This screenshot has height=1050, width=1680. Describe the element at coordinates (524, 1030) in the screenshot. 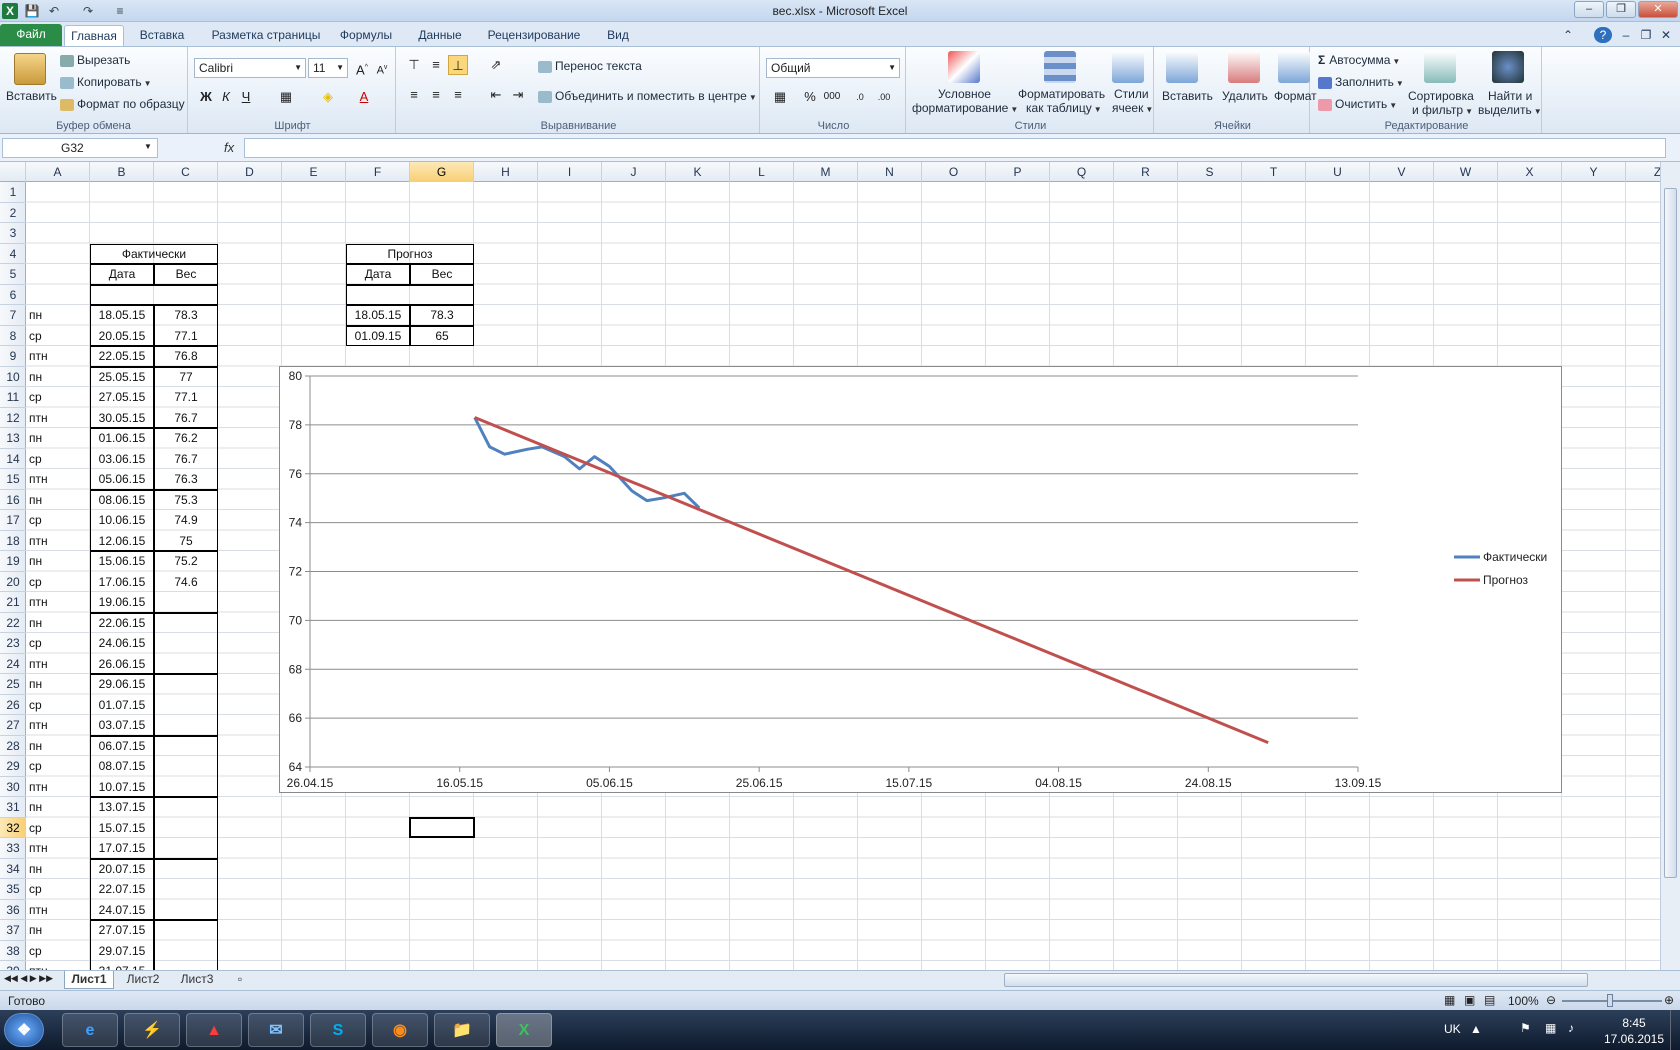

I see `excel-taskbar-icon: X` at that location.